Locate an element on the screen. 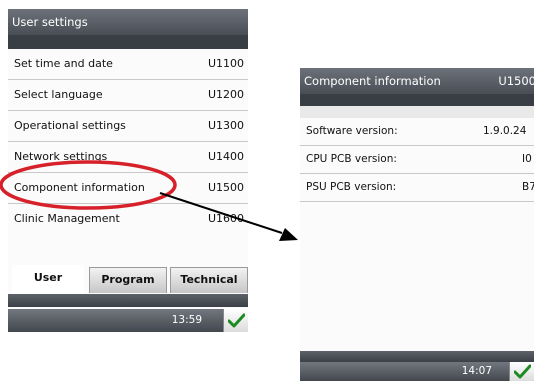 This screenshot has height=381, width=534. row-label: CPU PCB version: is located at coordinates (351, 159).